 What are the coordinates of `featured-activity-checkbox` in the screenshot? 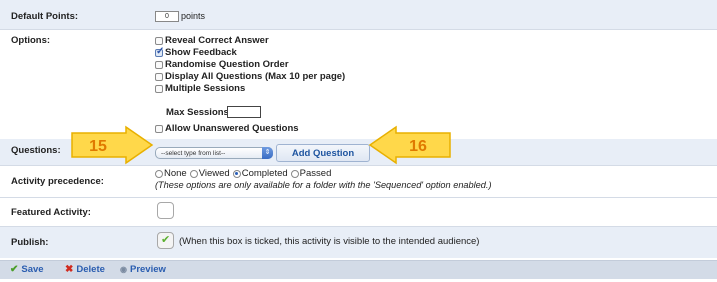 It's located at (165, 210).